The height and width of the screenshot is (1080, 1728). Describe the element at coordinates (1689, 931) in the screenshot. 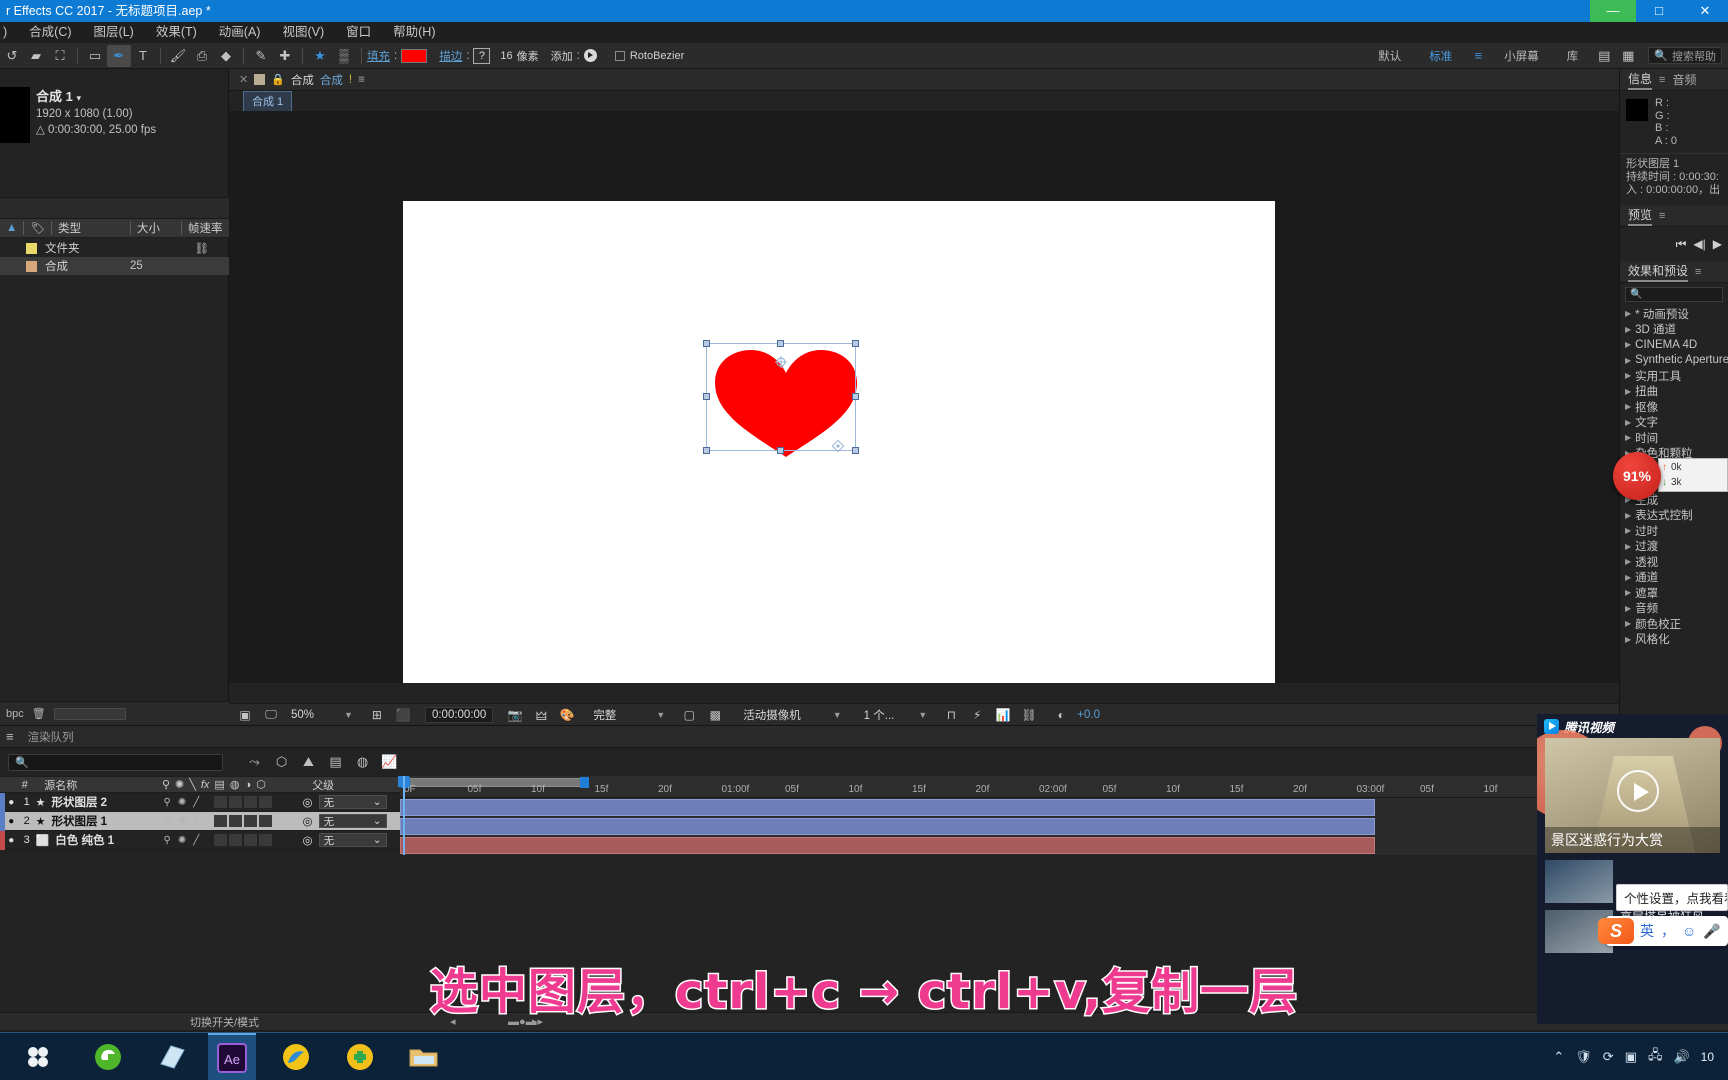

I see `ime-emoji-icon: ☺` at that location.